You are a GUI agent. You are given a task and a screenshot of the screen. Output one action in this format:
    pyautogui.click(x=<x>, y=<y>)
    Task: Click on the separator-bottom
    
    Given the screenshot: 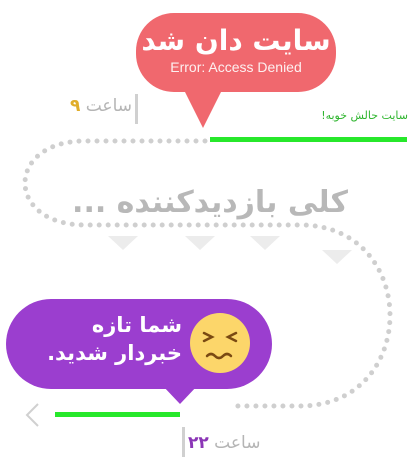 What is the action you would take?
    pyautogui.click(x=183, y=442)
    